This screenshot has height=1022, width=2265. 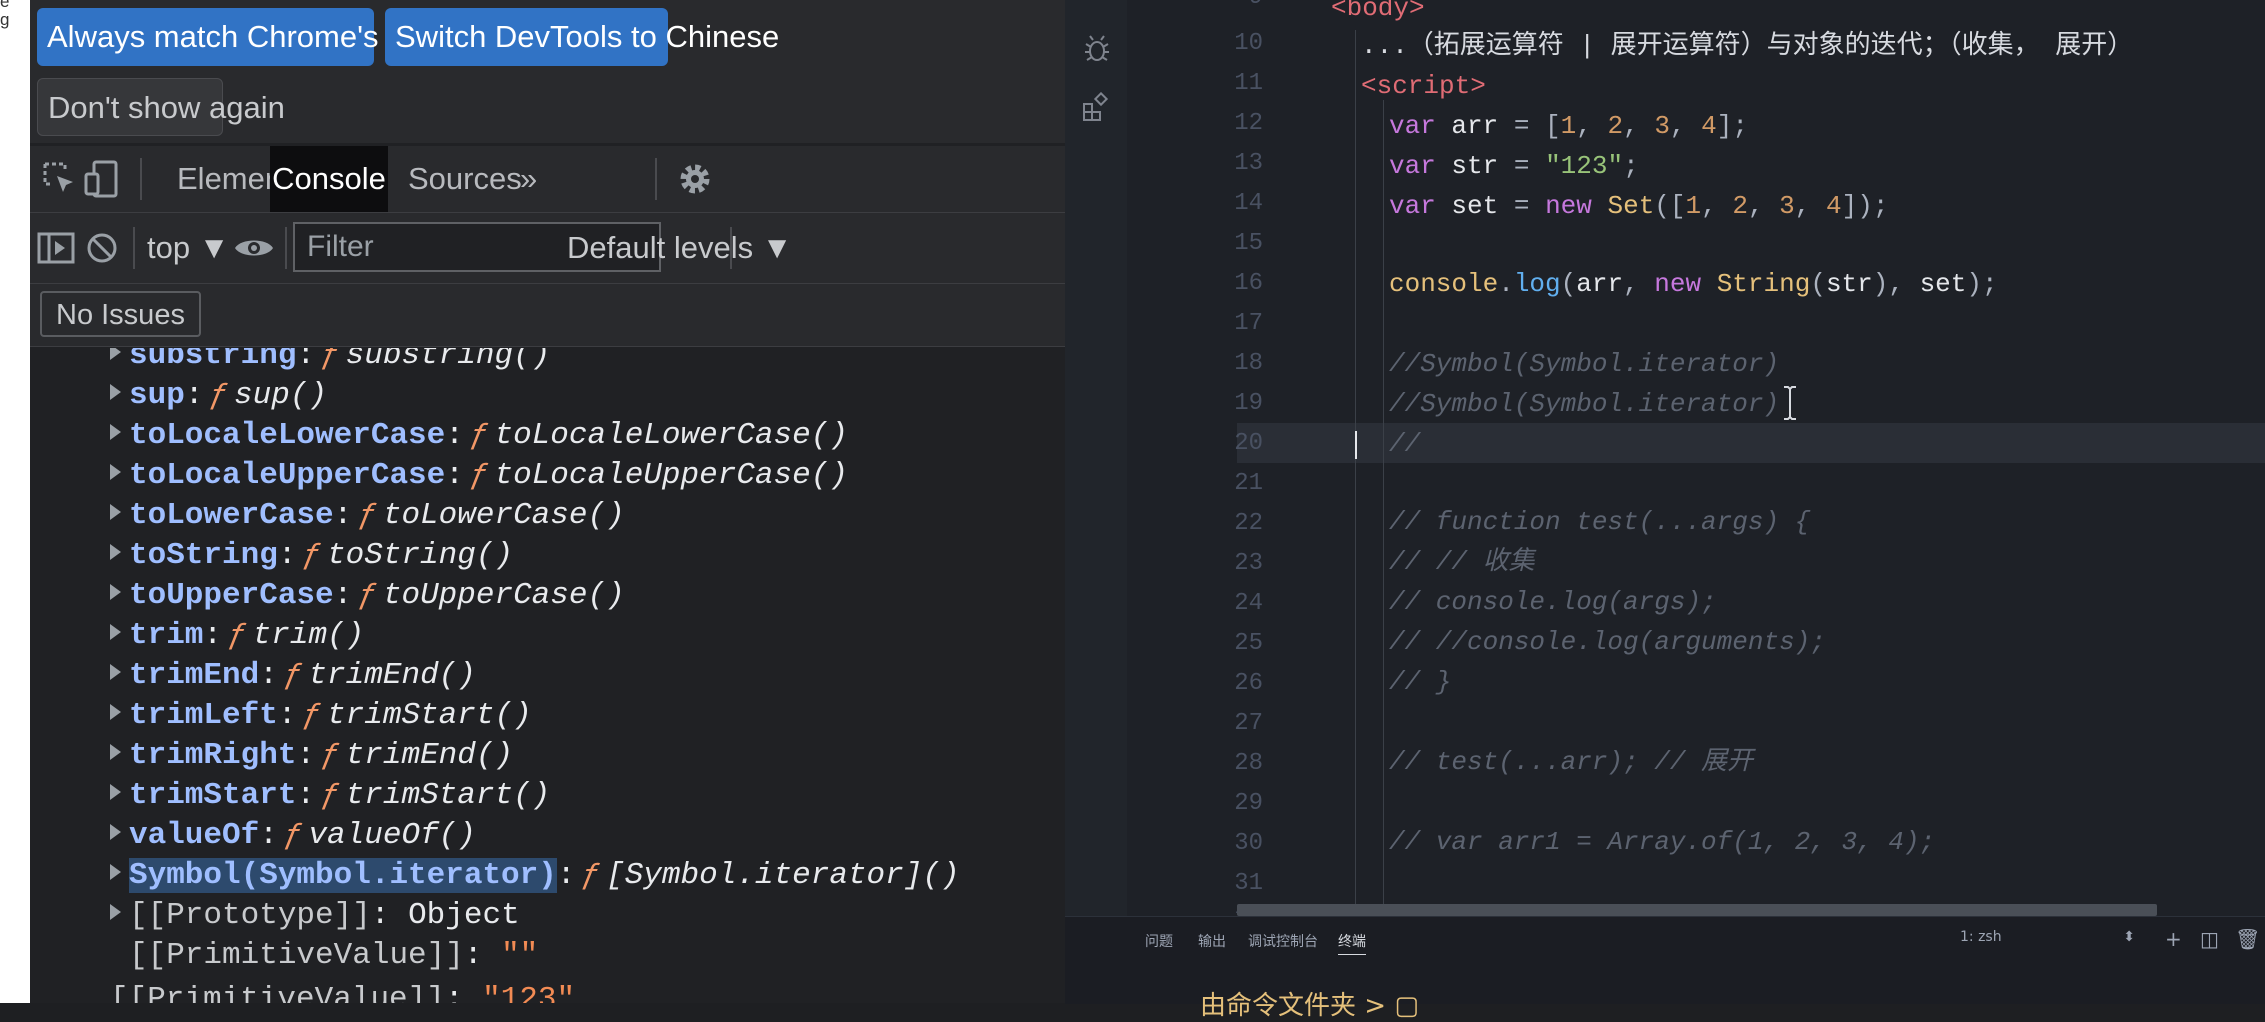 I want to click on line-number: 13, so click(x=1248, y=163).